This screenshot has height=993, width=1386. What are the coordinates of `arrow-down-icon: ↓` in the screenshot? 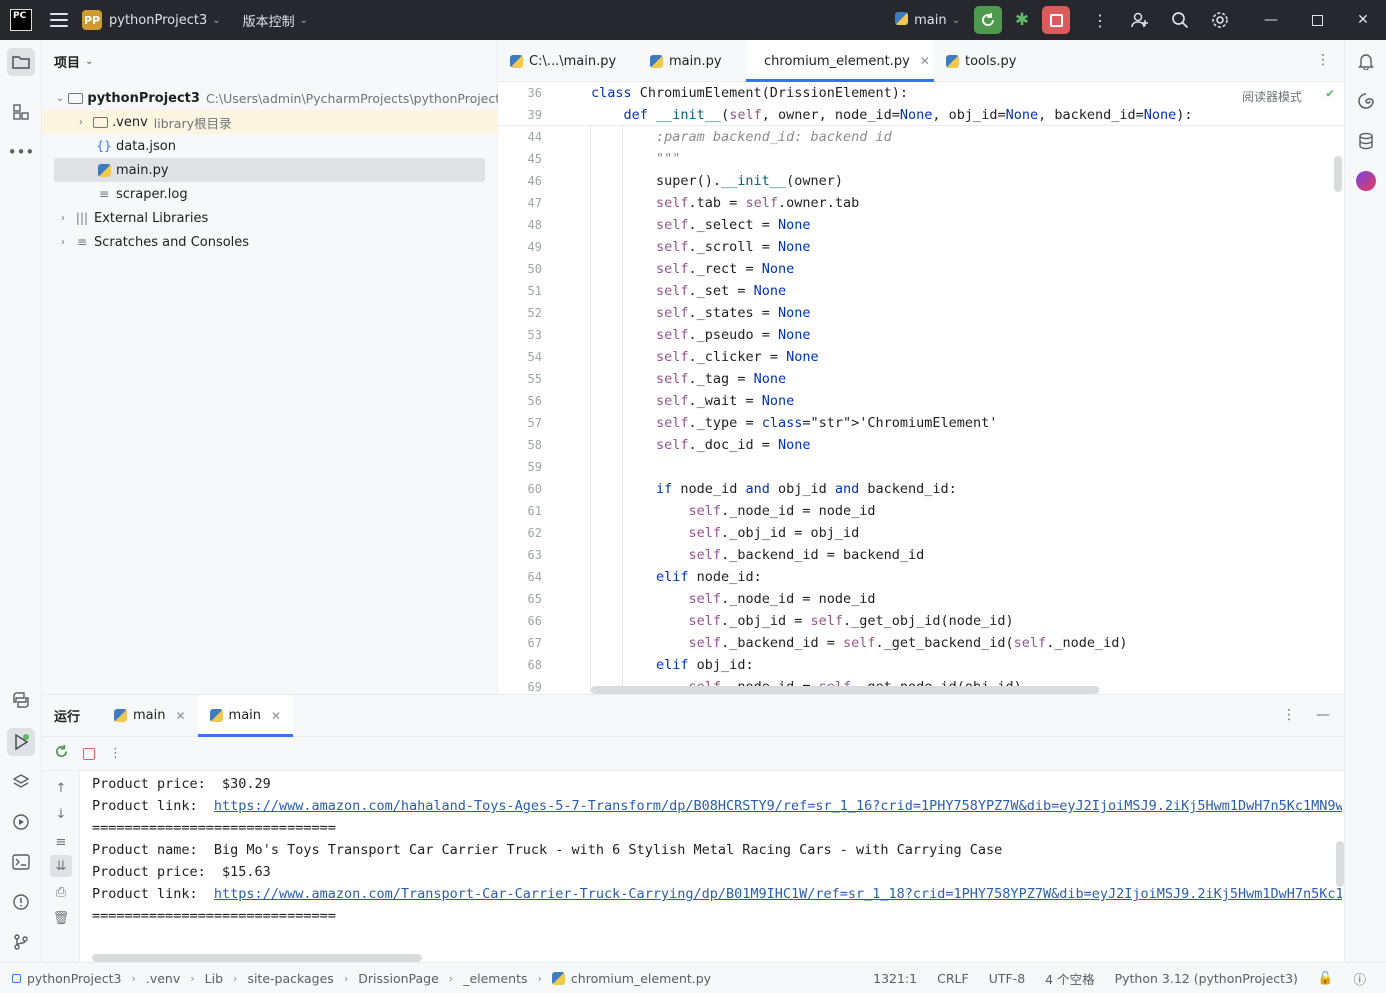 It's located at (61, 814).